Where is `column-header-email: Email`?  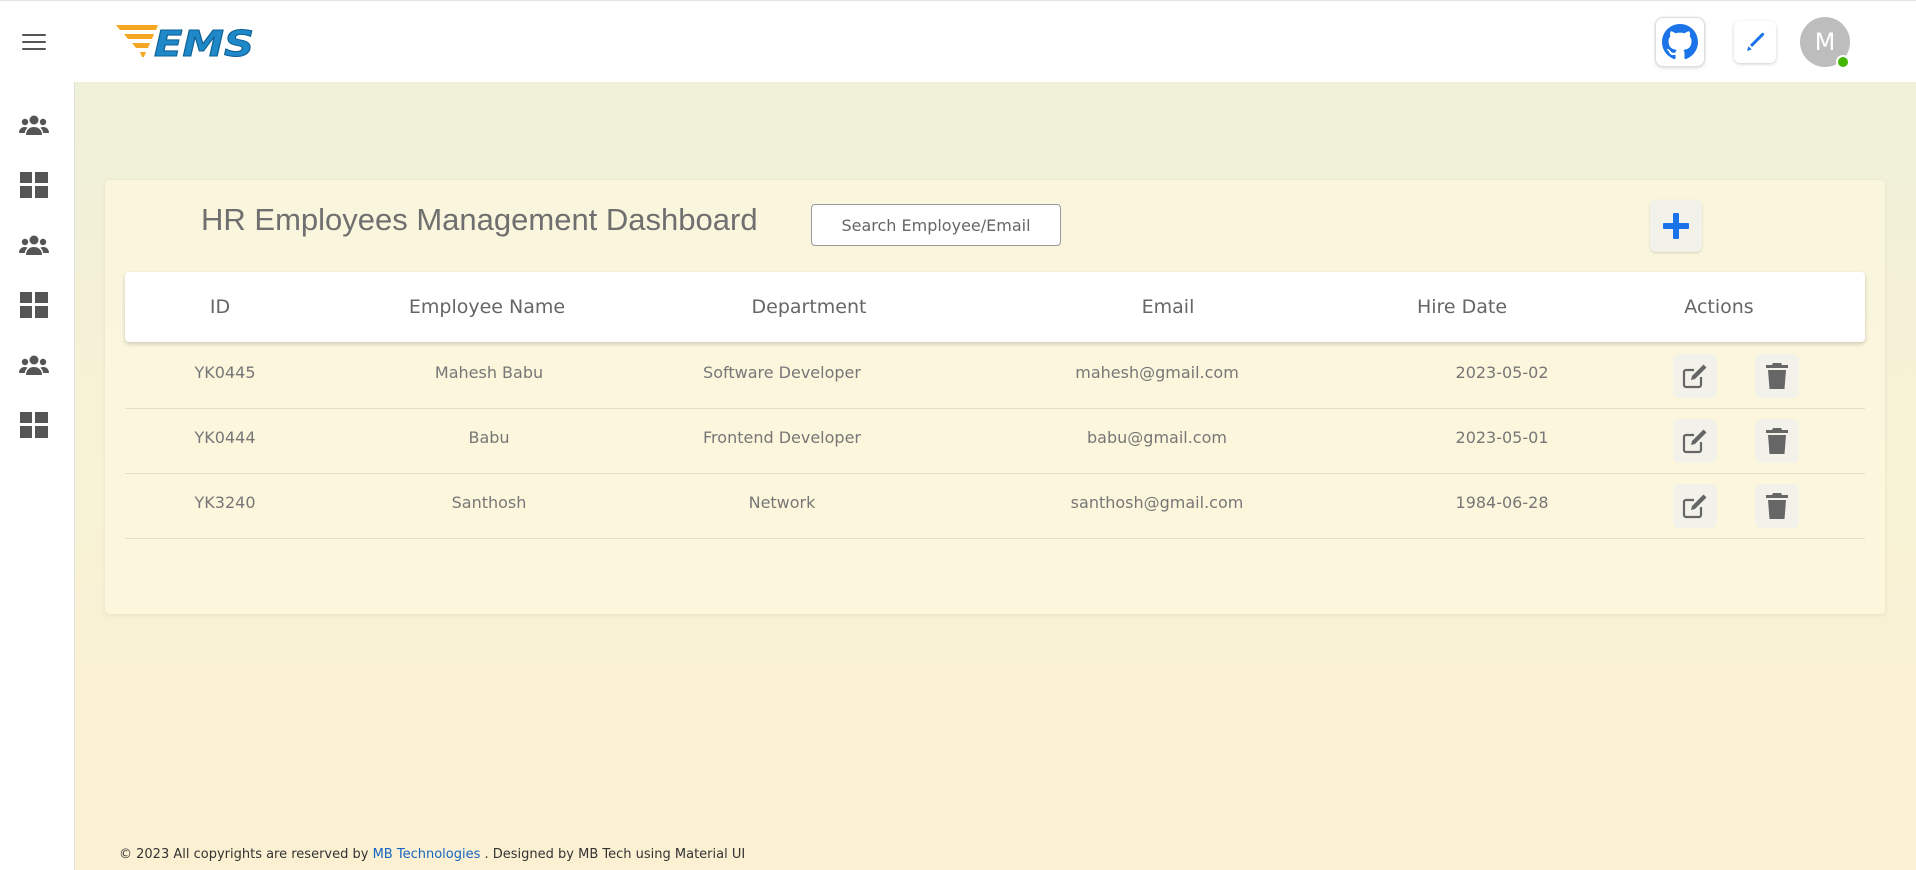
column-header-email: Email is located at coordinates (1168, 307).